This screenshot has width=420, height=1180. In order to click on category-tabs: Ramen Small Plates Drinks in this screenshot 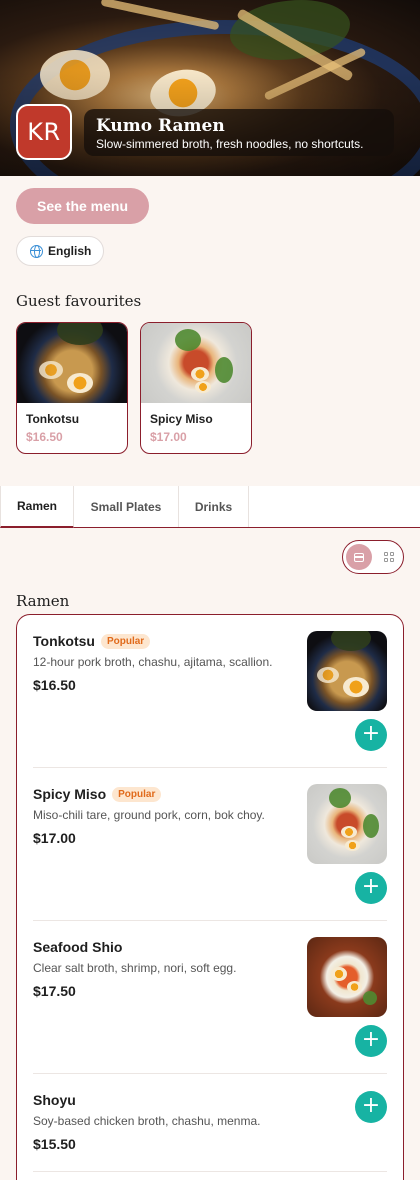, I will do `click(210, 507)`.